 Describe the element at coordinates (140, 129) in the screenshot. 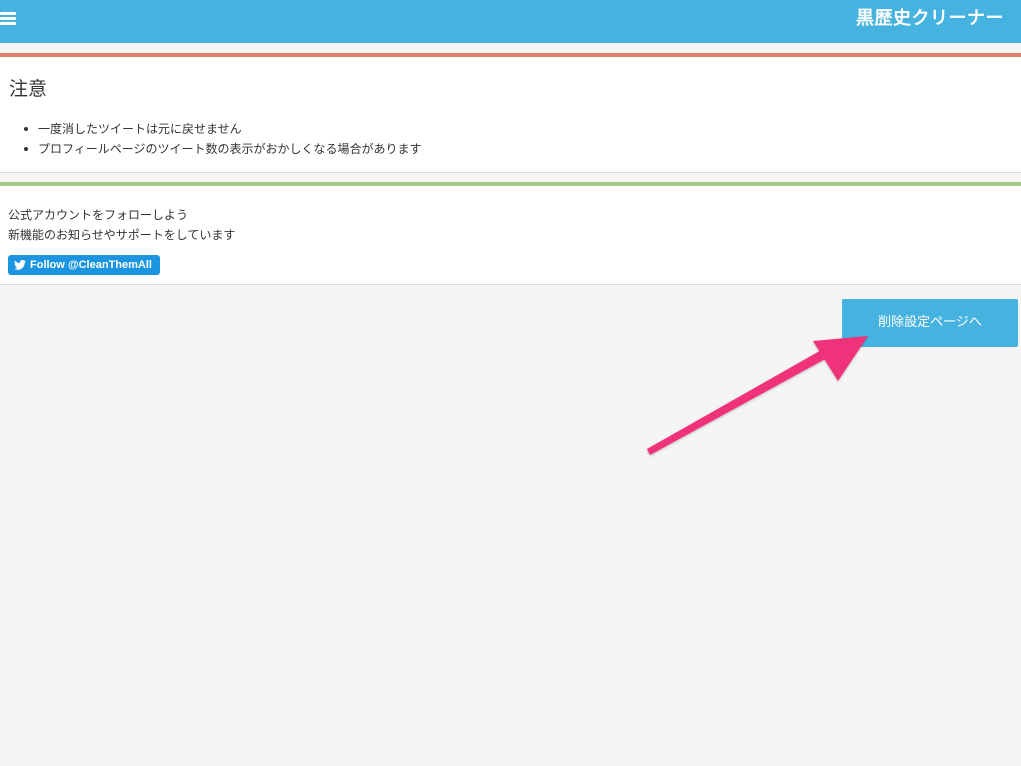

I see `warning-item-text: 一度消したツイートは元に戻せません` at that location.